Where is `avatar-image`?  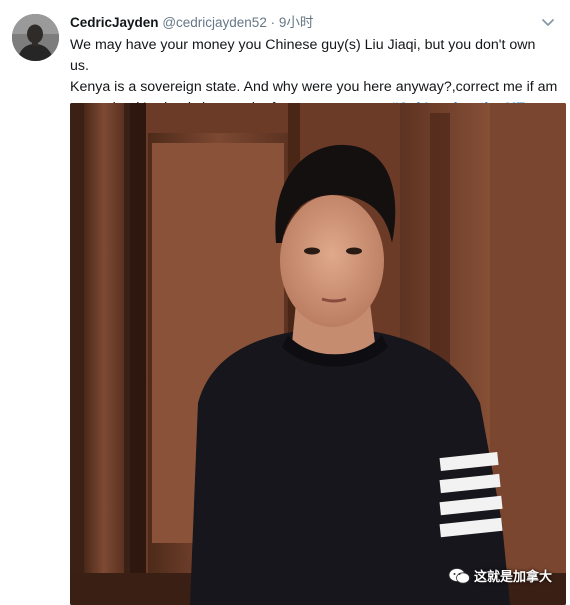 avatar-image is located at coordinates (35, 37).